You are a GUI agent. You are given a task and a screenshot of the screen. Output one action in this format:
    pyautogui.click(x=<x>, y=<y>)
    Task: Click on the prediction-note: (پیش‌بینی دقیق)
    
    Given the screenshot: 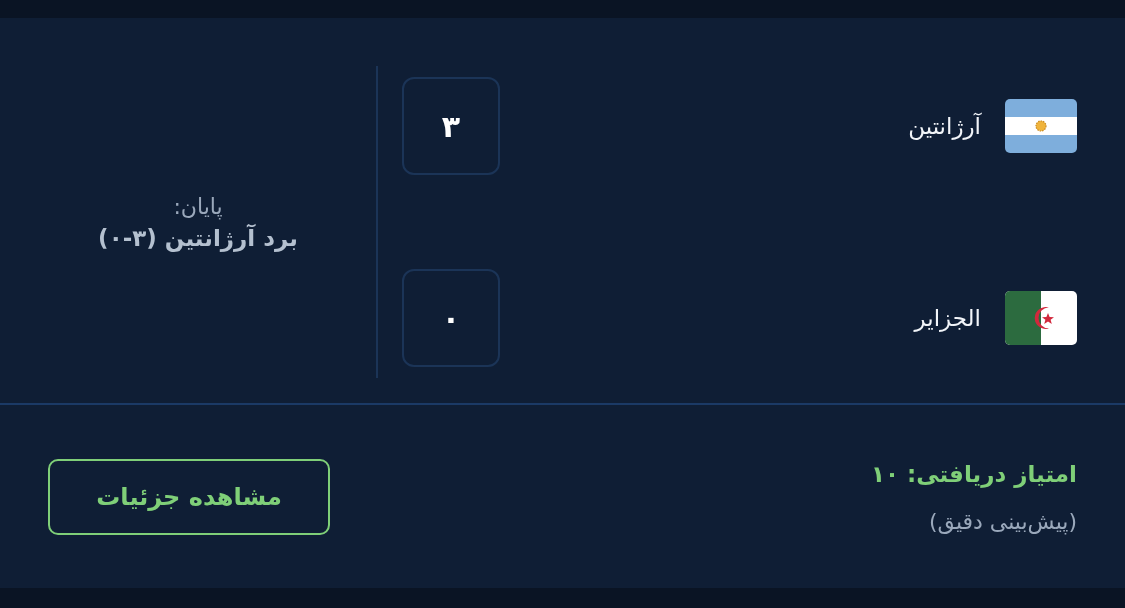 What is the action you would take?
    pyautogui.click(x=1002, y=521)
    